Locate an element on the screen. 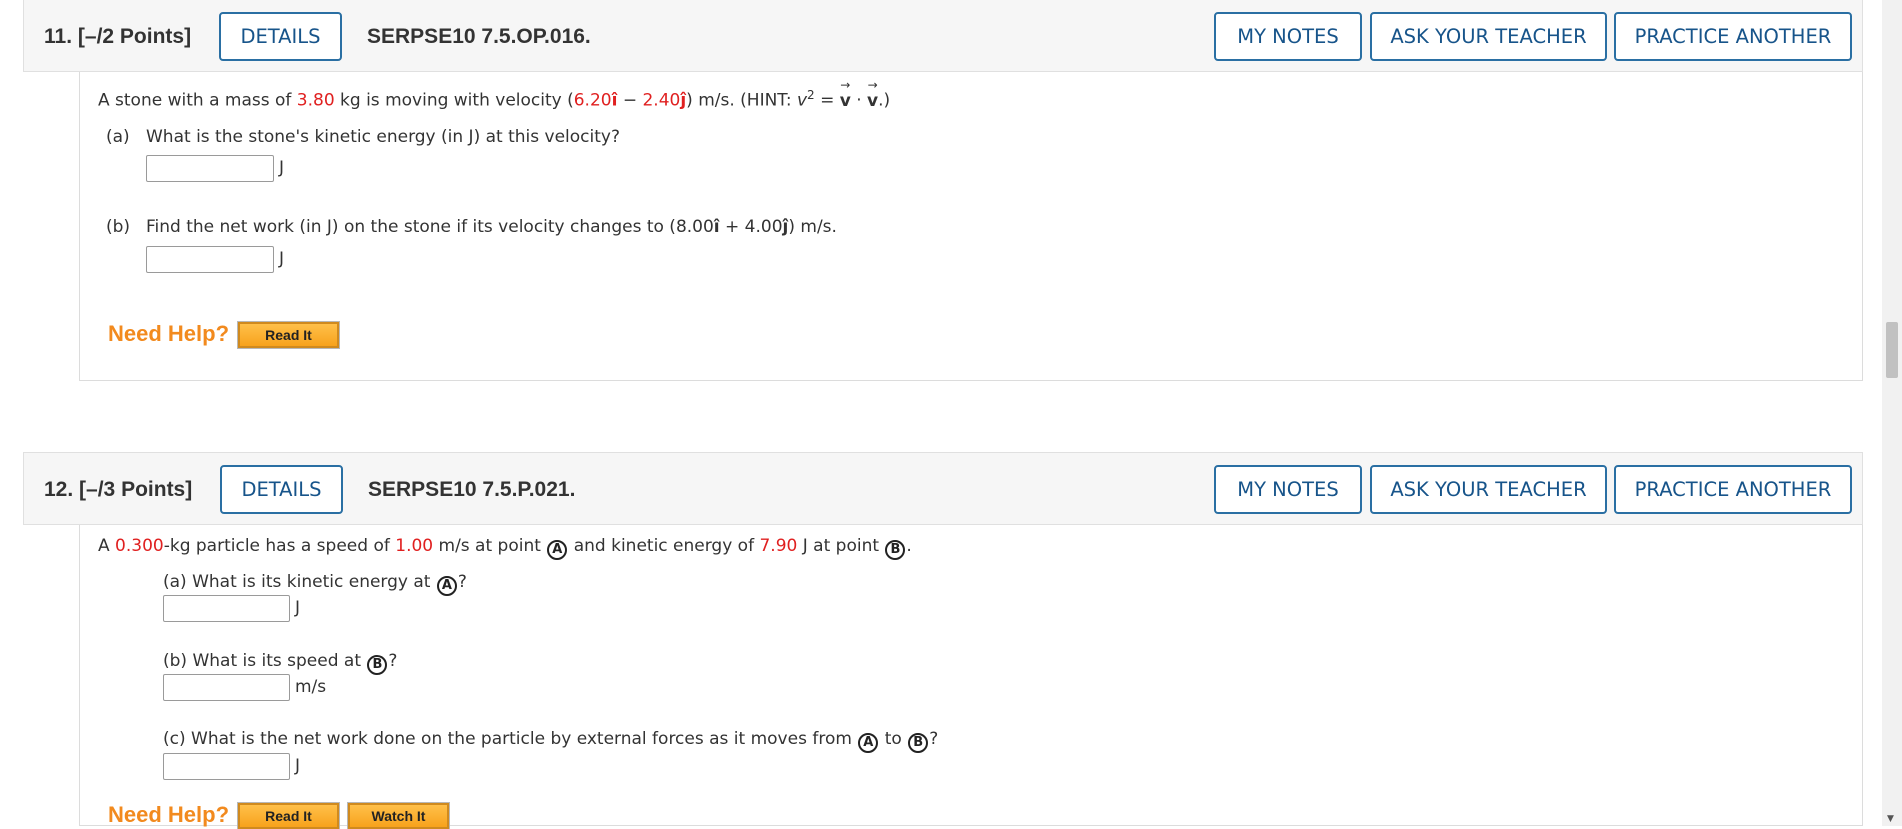 The width and height of the screenshot is (1902, 829). question-code: SERPSE10 7.5.OP.016. is located at coordinates (479, 36).